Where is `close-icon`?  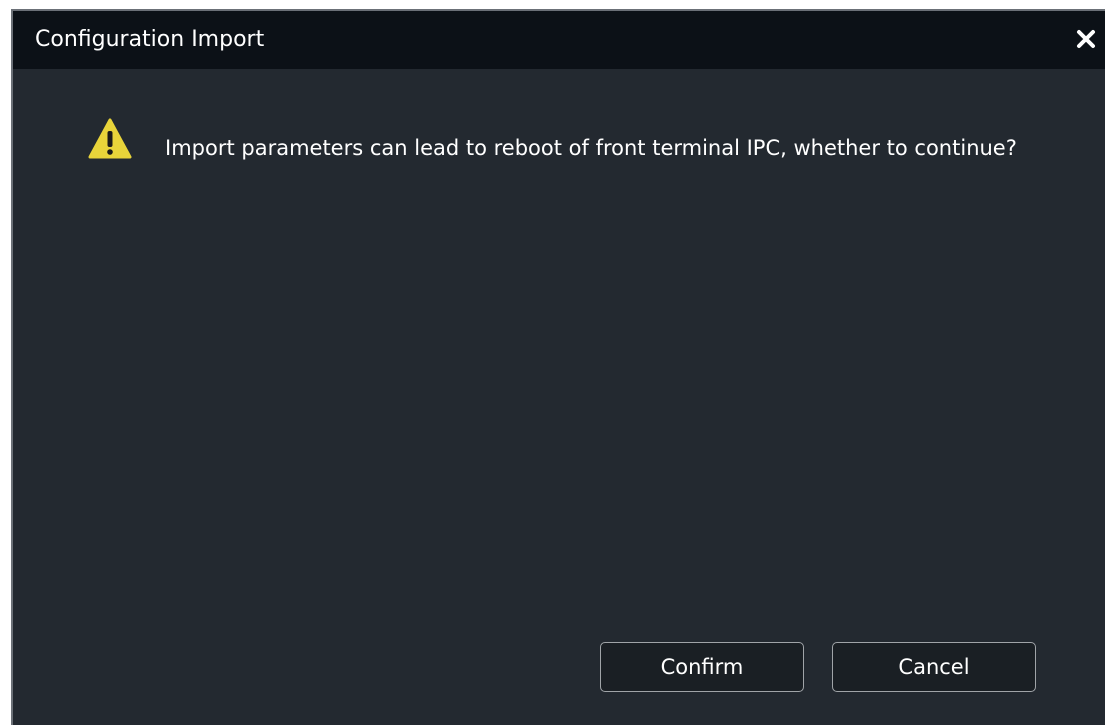
close-icon is located at coordinates (1086, 39).